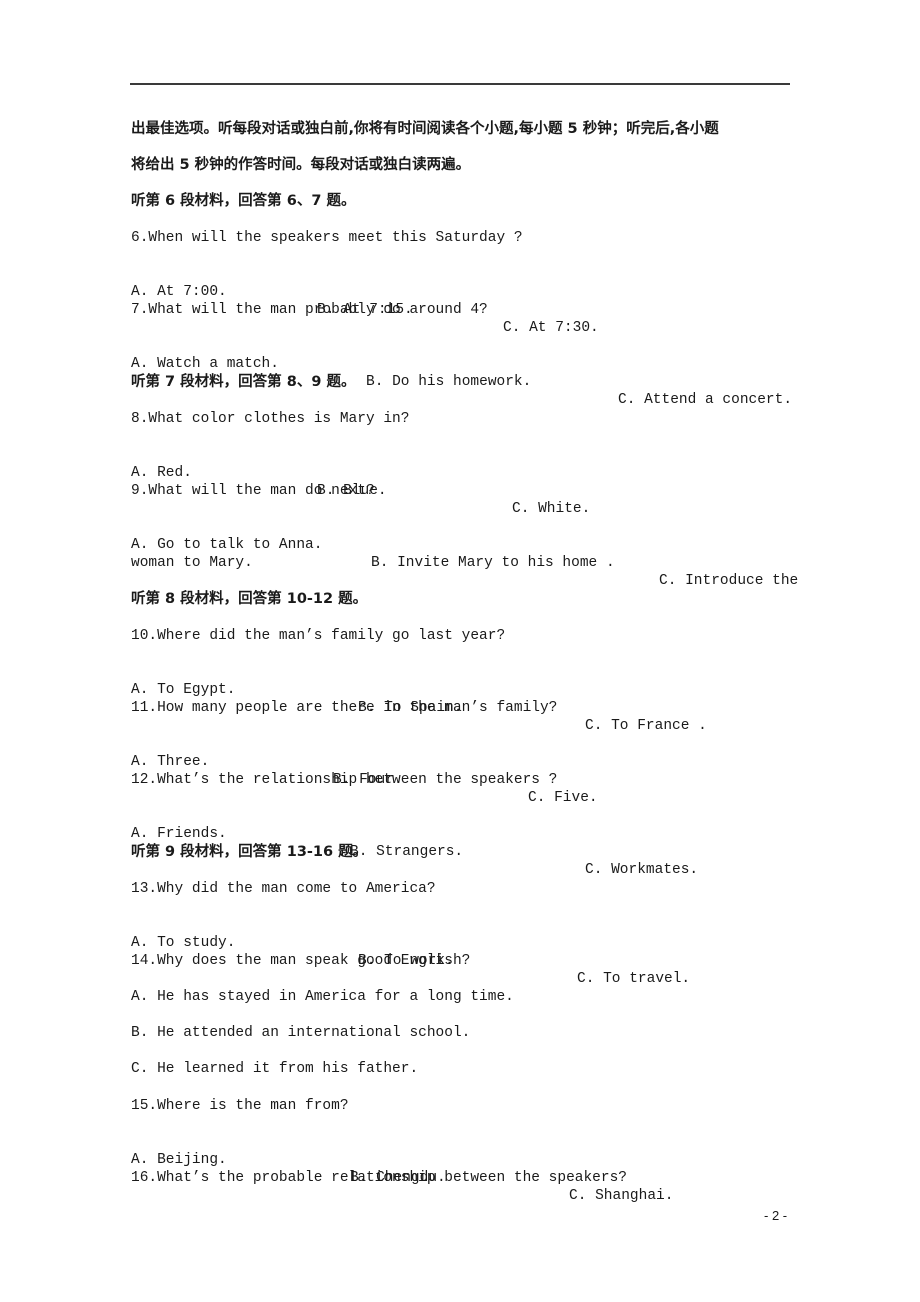 This screenshot has height=1302, width=920. I want to click on option-a: A. Watch a match., so click(205, 364).